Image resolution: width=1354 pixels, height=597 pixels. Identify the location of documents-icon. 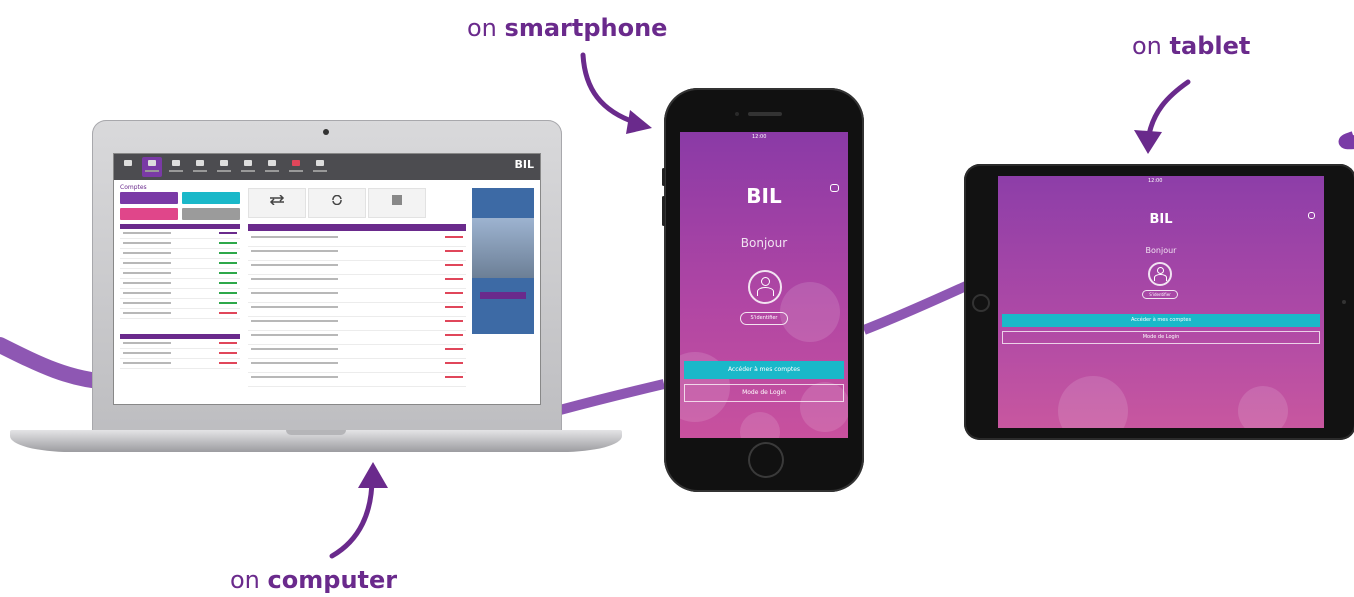
(272, 167).